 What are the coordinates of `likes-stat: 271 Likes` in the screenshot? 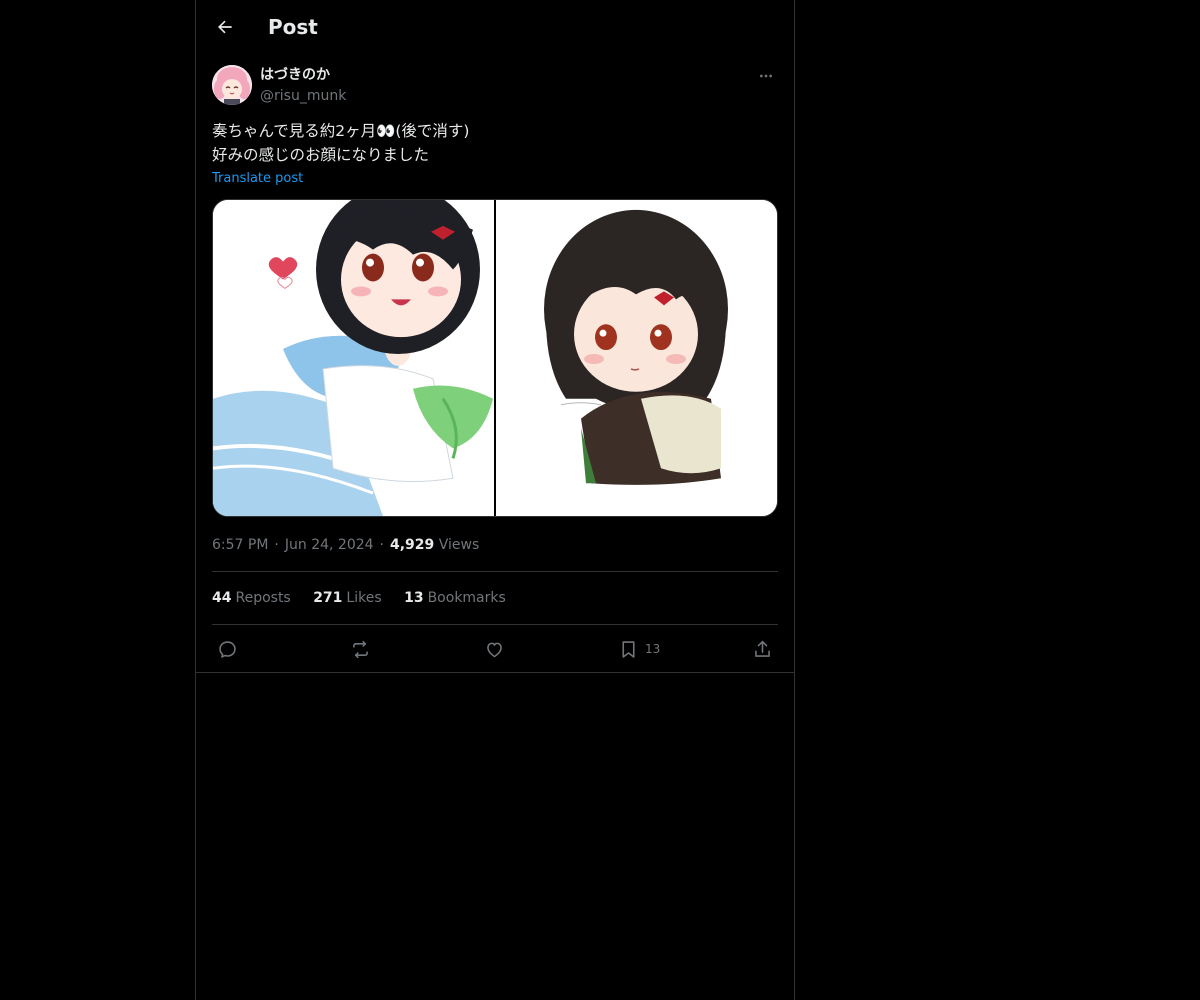 It's located at (347, 598).